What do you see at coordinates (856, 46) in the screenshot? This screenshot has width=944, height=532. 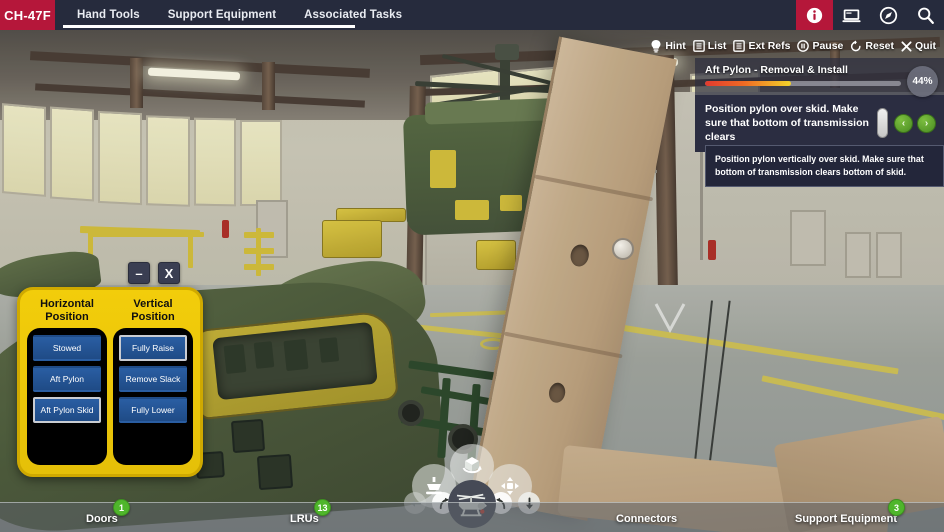 I see `reset-icon` at bounding box center [856, 46].